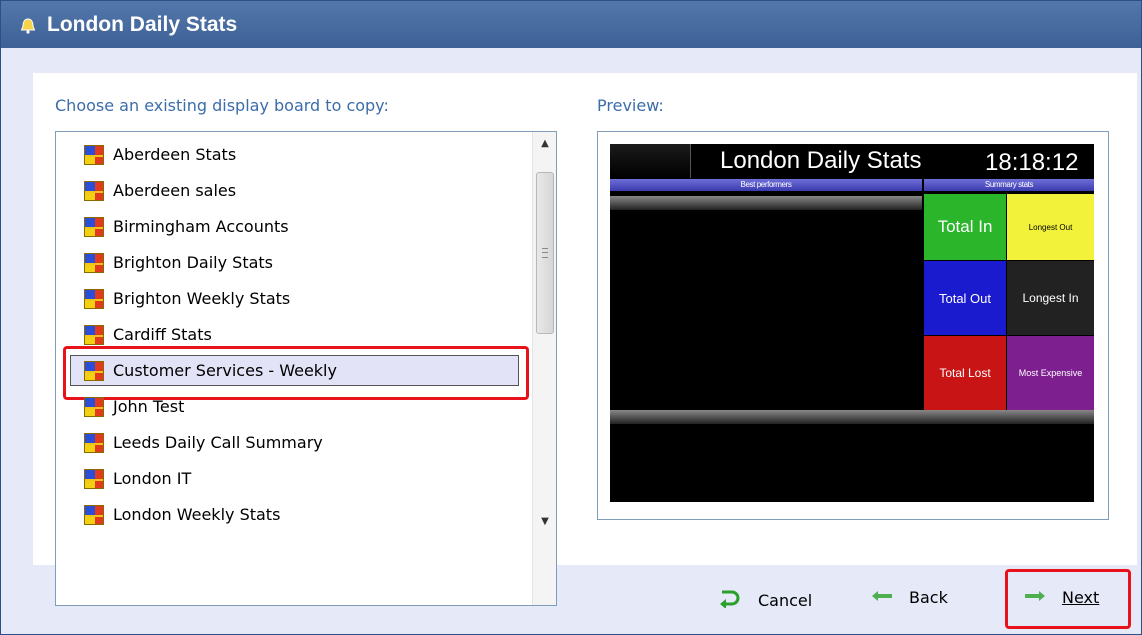 This screenshot has width=1142, height=635. What do you see at coordinates (766, 185) in the screenshot?
I see `best-performers-header: Best performers` at bounding box center [766, 185].